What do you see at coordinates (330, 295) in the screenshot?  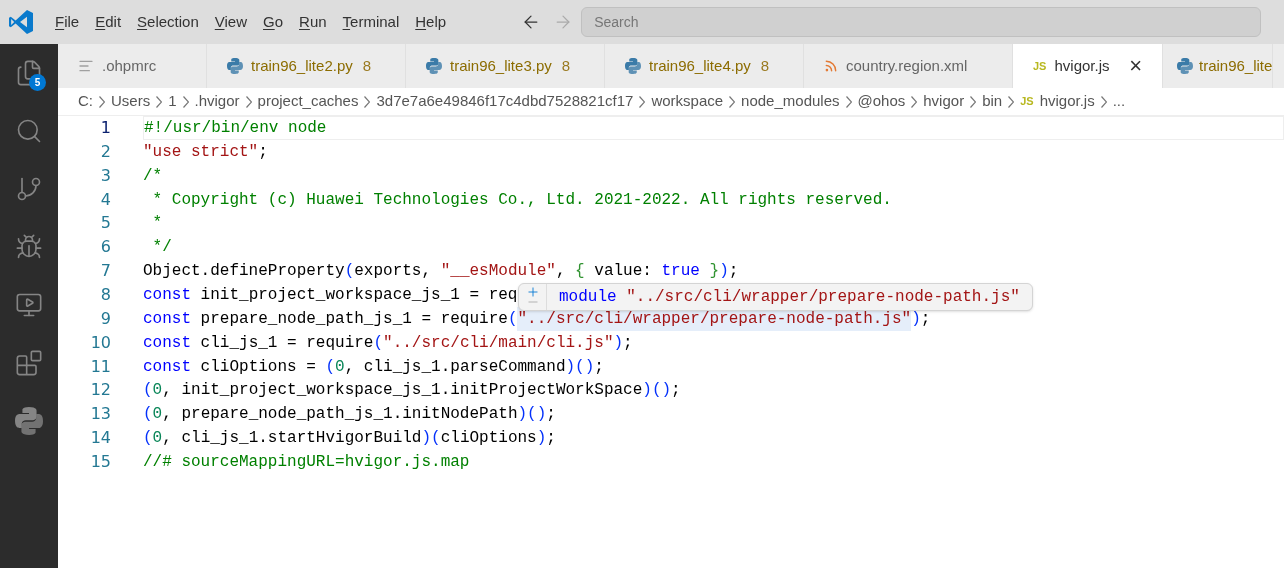 I see `code-line: const init_project_workspace_js_1 = req` at bounding box center [330, 295].